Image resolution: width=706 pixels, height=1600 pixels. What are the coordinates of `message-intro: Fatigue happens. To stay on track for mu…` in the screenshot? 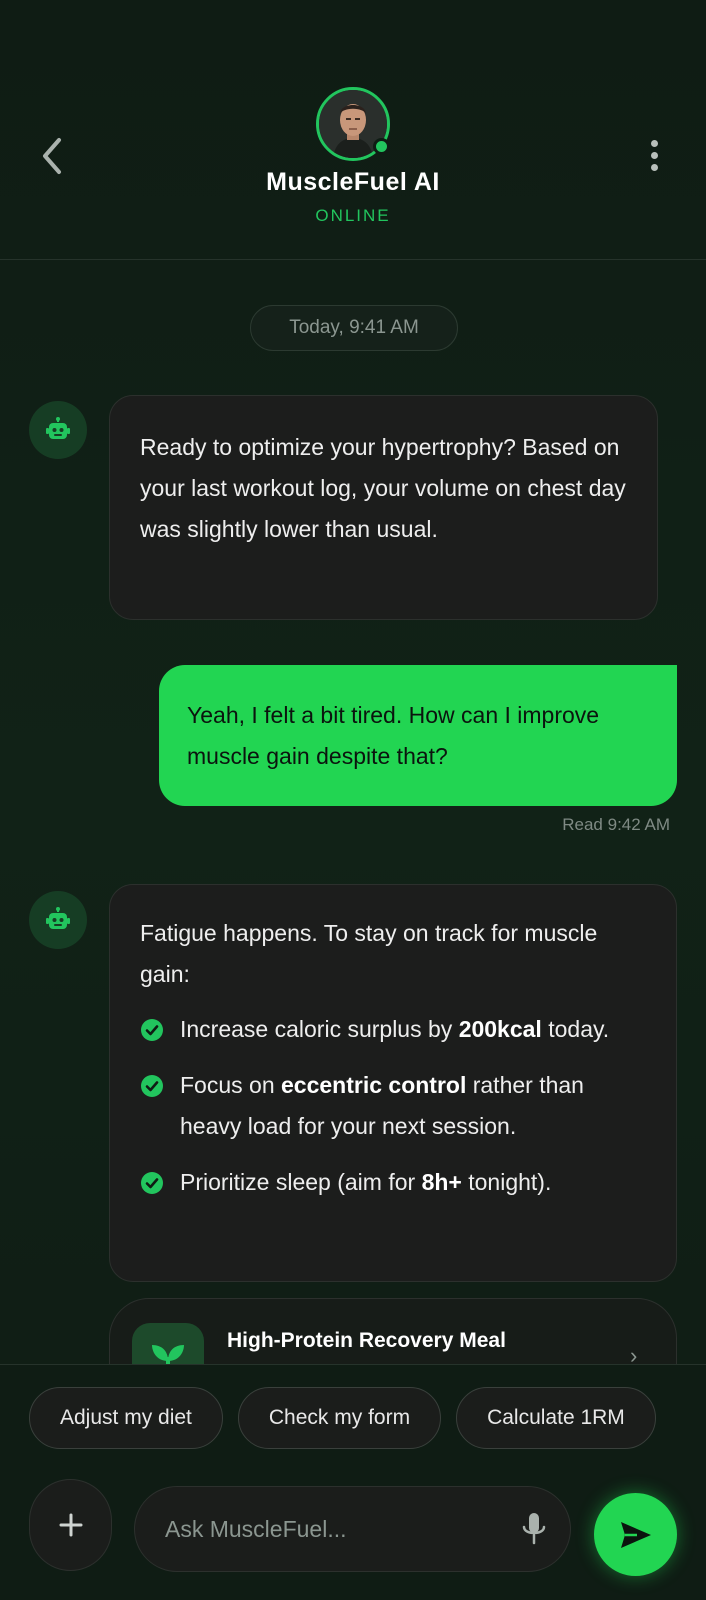 It's located at (369, 953).